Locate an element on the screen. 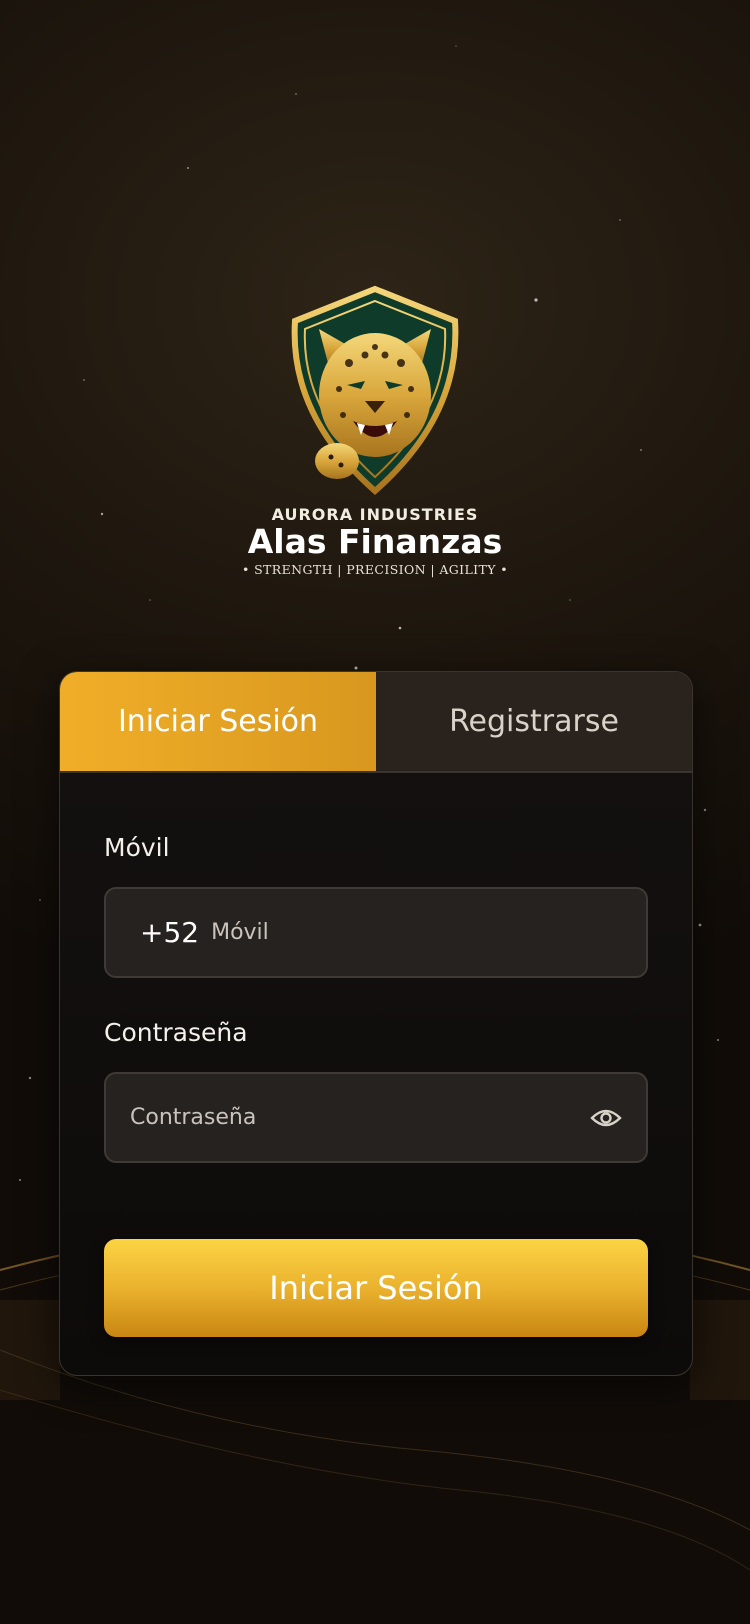 This screenshot has height=1624, width=750. eye-icon is located at coordinates (606, 1118).